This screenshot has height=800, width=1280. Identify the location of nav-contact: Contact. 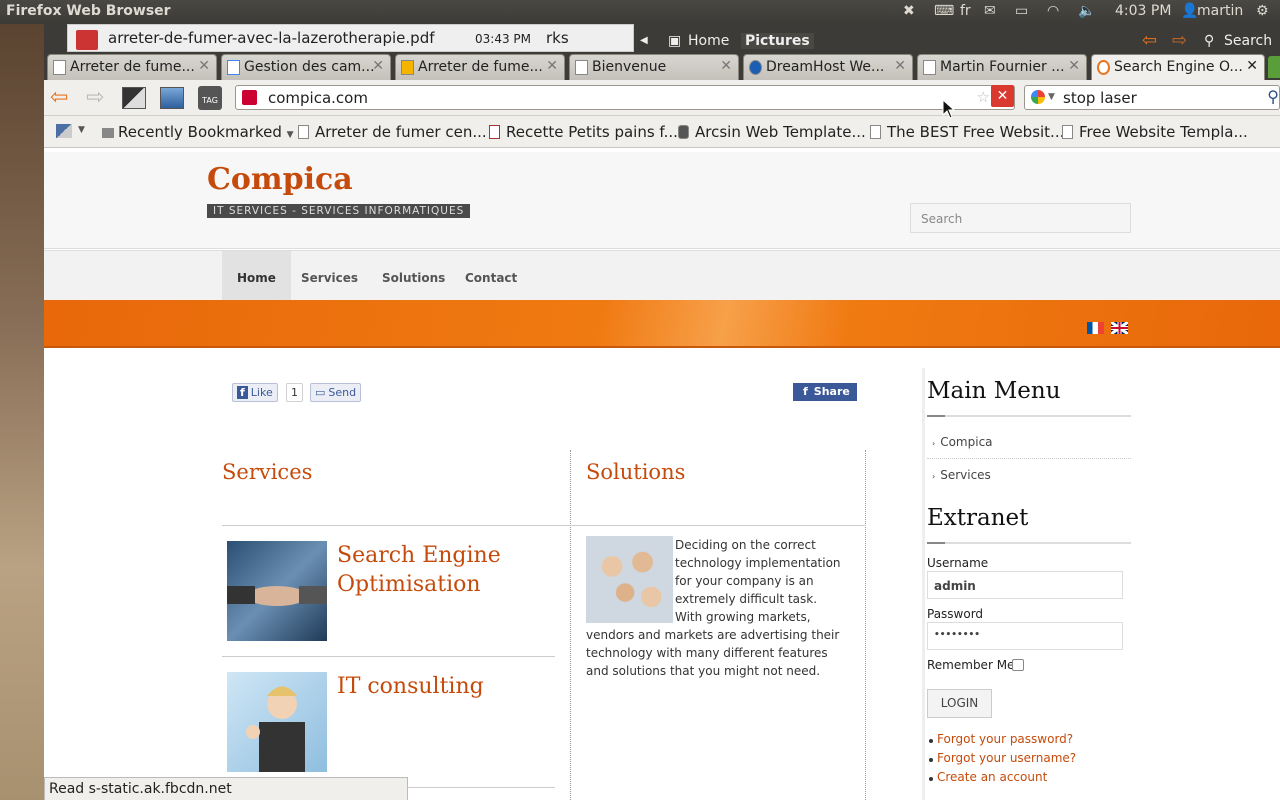
(491, 276).